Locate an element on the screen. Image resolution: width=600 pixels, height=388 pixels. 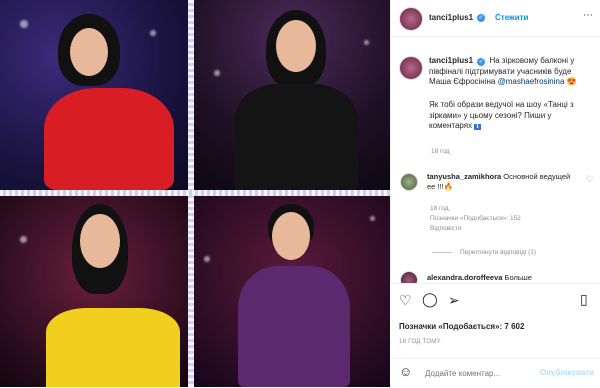
bookmark-icon: ▯ is located at coordinates (584, 299).